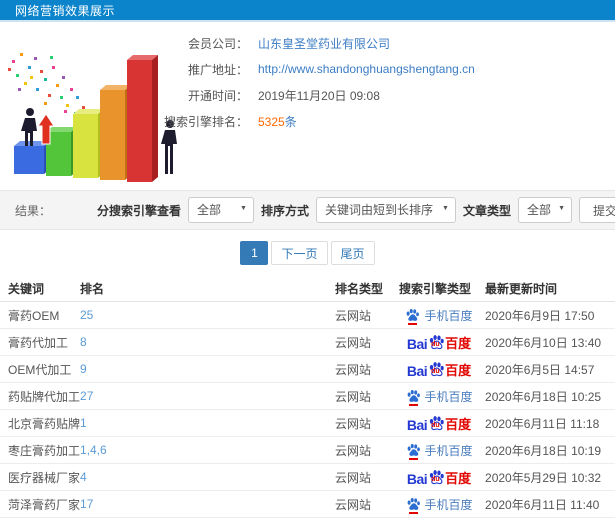  I want to click on table-row: 药贴牌代加工 27 云网站 手机百度 2020年6月18日 10:25, so click(307, 396).